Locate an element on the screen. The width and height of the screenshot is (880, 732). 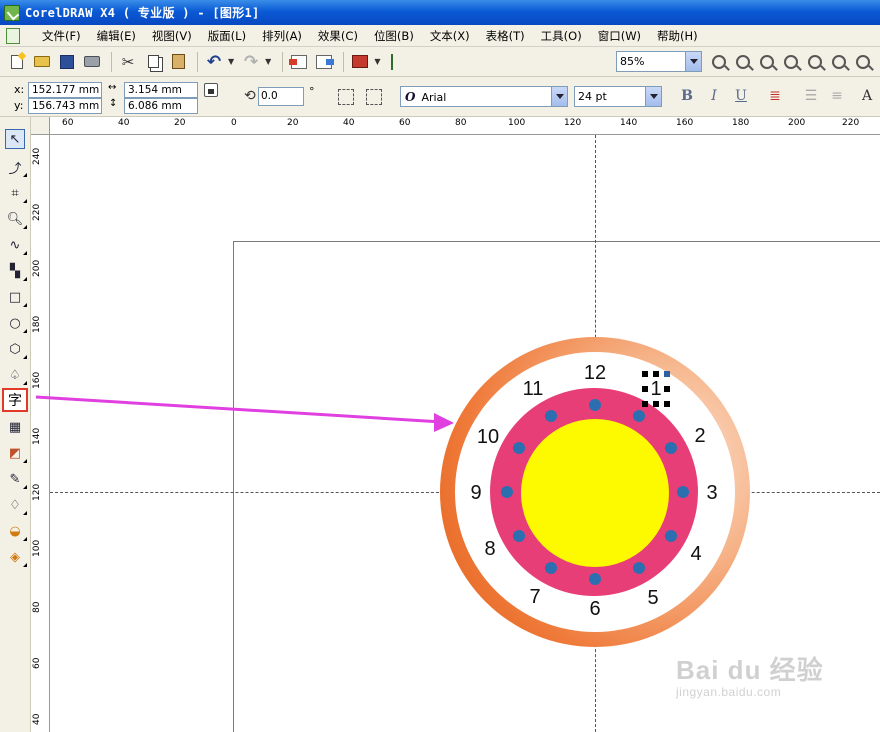
watermark: Bai du 经验 jingyan.baidu.com is located at coordinates (750, 674).